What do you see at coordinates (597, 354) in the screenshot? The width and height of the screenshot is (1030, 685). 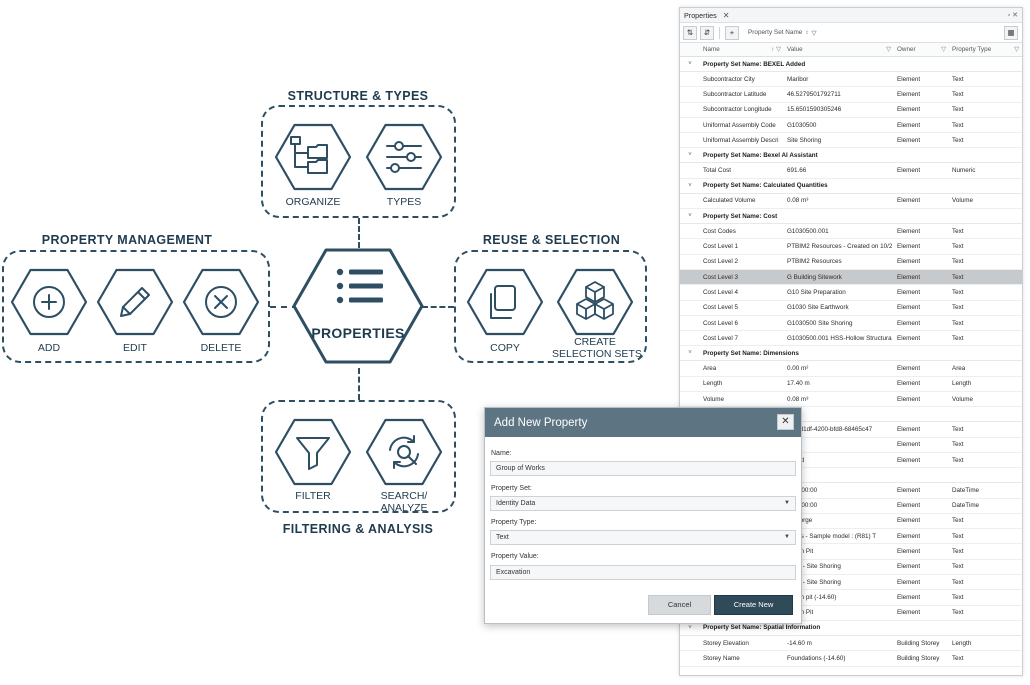 I see `selection-sets-label: SELECTION SETS` at bounding box center [597, 354].